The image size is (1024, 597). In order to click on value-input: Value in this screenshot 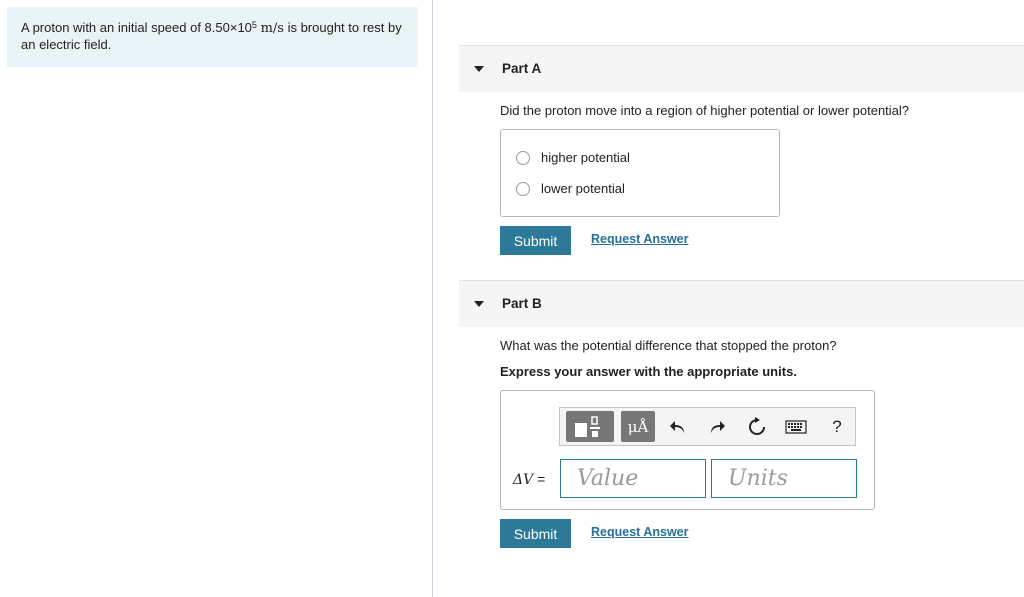, I will do `click(633, 478)`.